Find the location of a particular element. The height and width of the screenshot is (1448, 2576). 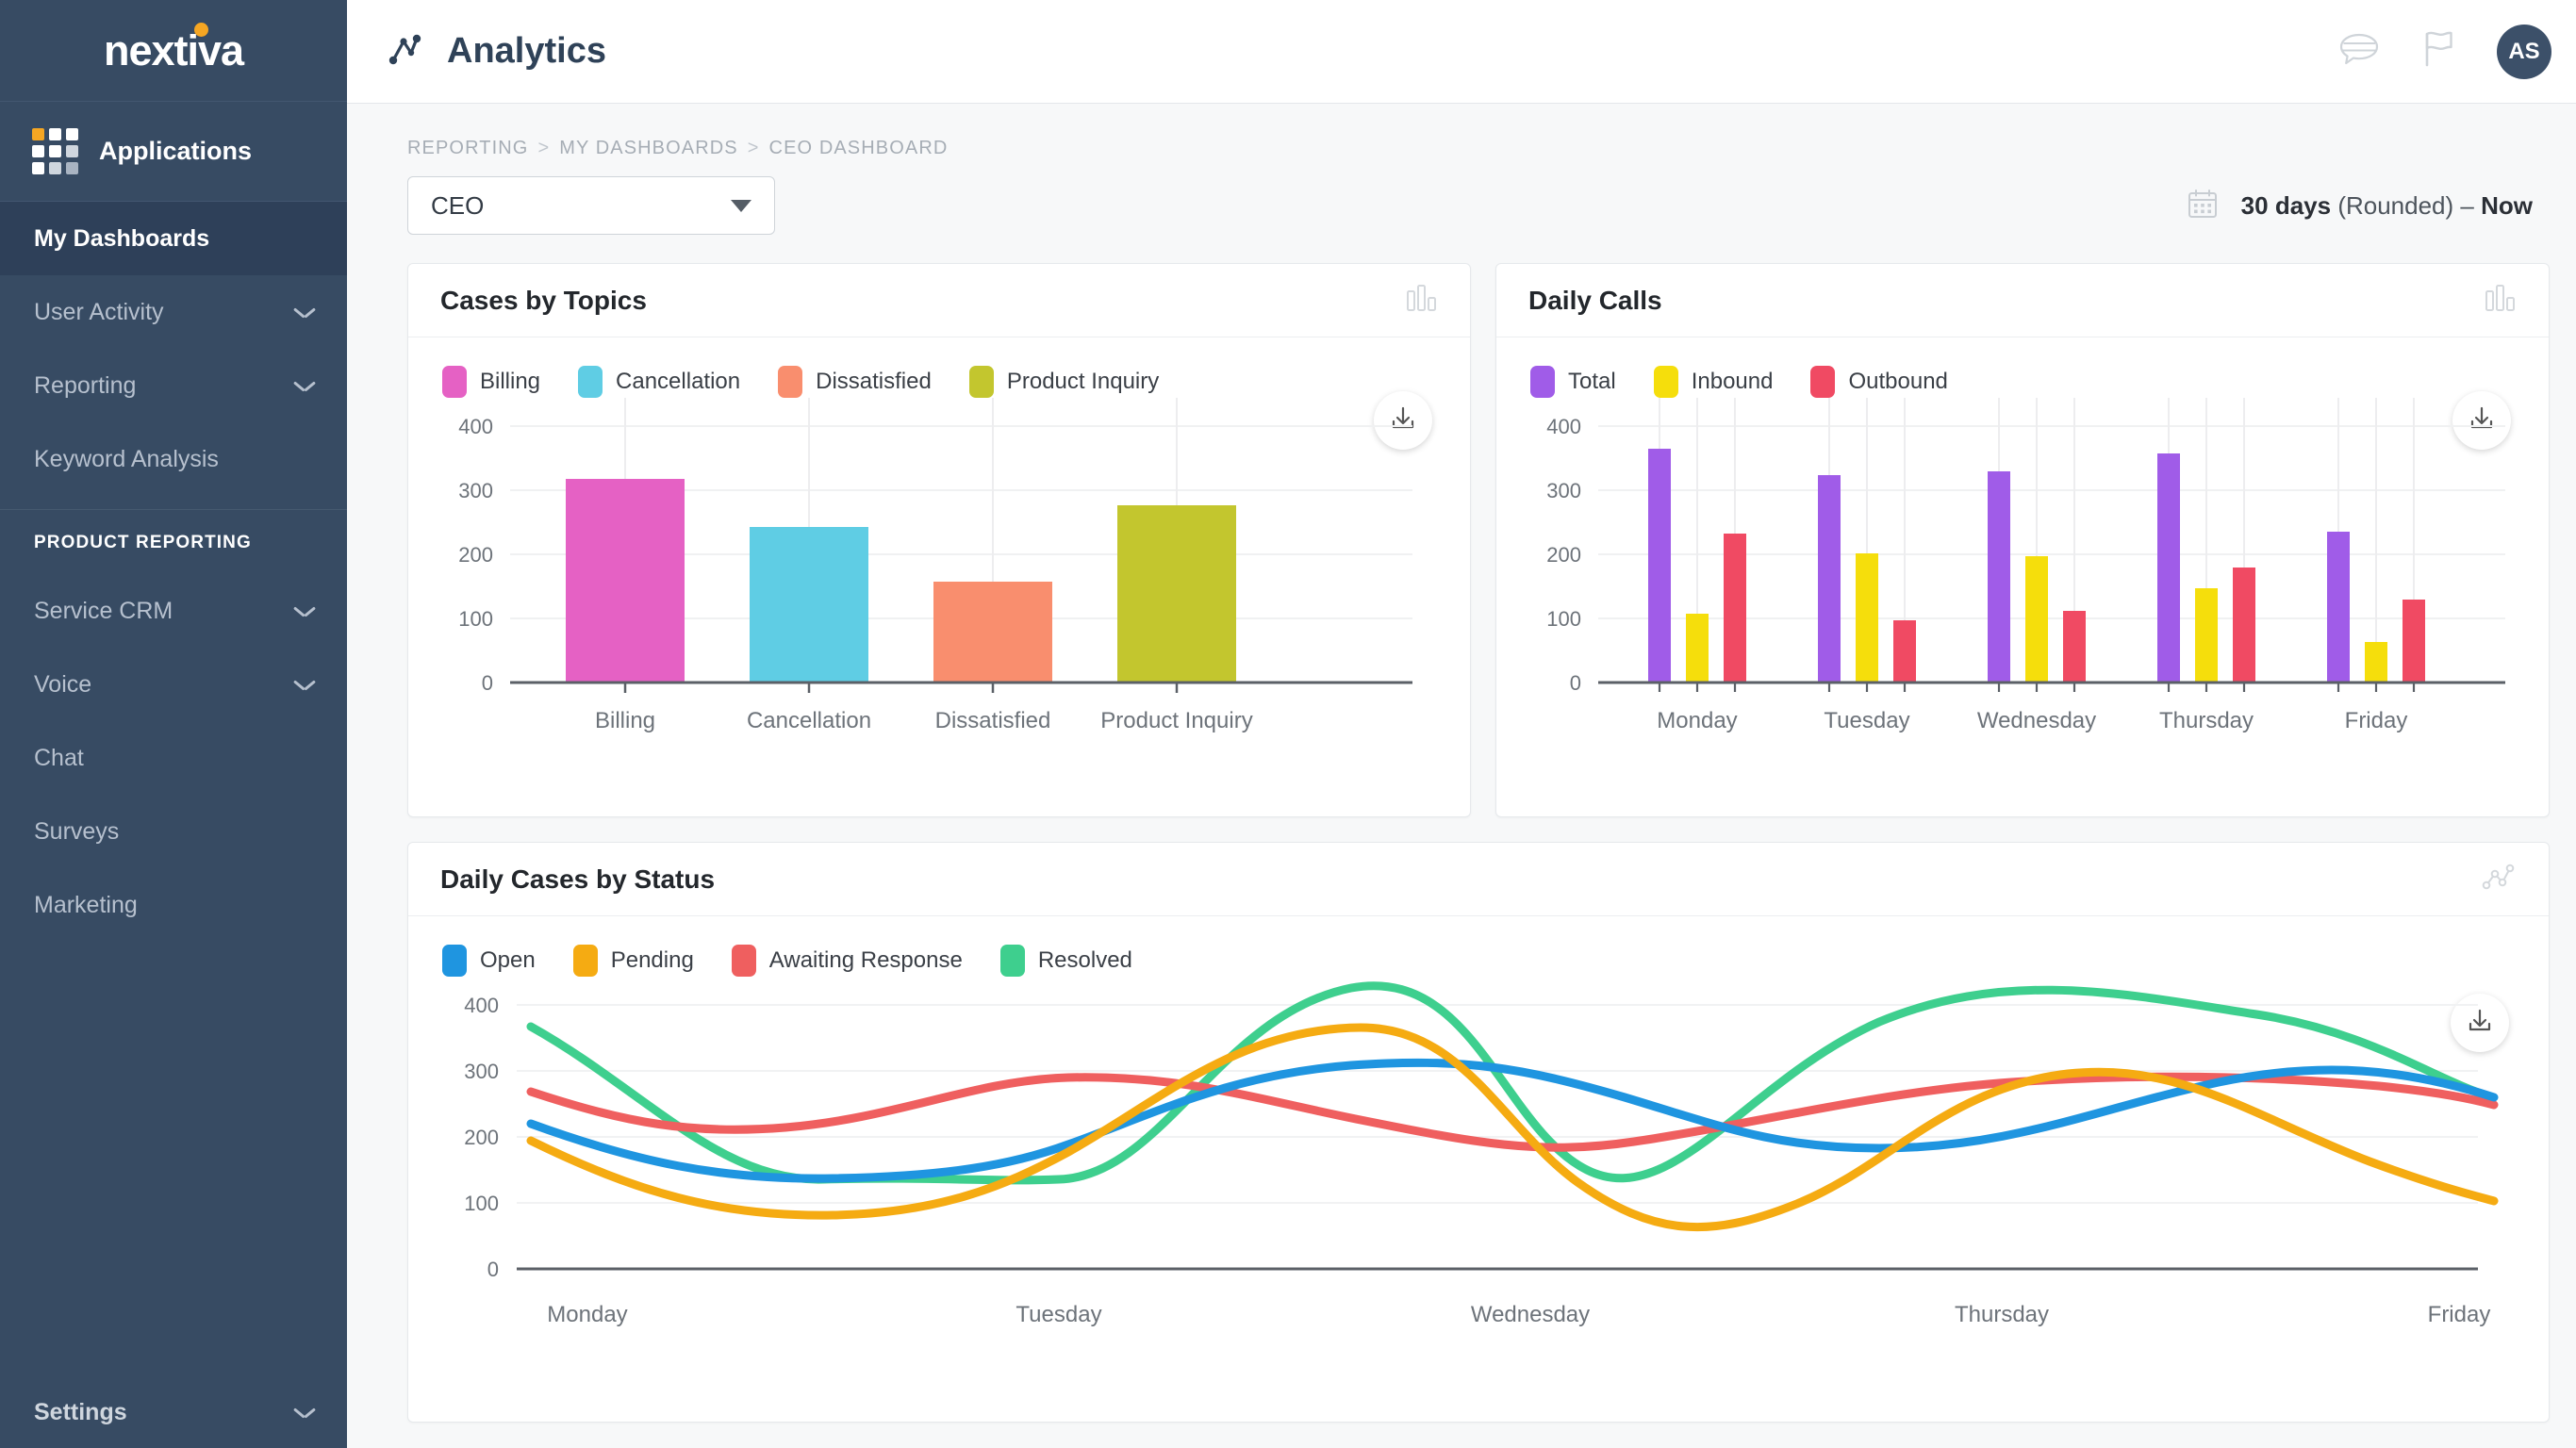

sidebar-item-reporting: Reporting is located at coordinates (173, 385).